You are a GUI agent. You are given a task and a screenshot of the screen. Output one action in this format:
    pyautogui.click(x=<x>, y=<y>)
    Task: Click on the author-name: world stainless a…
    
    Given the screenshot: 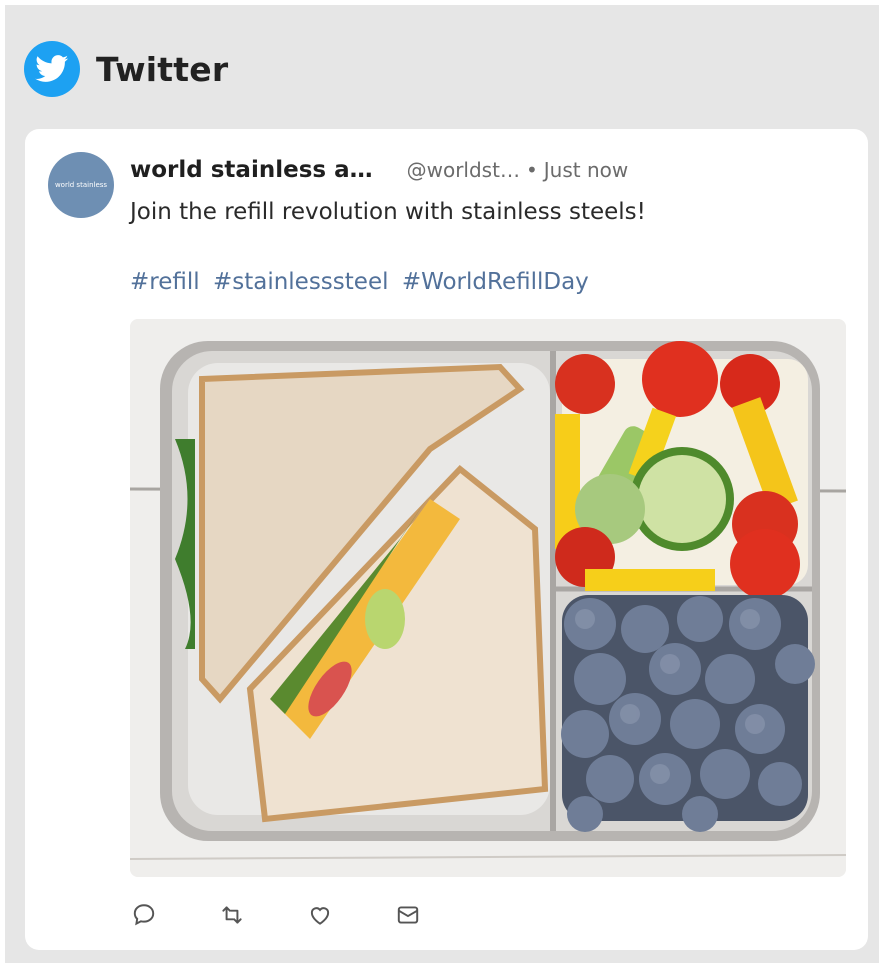 What is the action you would take?
    pyautogui.click(x=251, y=170)
    